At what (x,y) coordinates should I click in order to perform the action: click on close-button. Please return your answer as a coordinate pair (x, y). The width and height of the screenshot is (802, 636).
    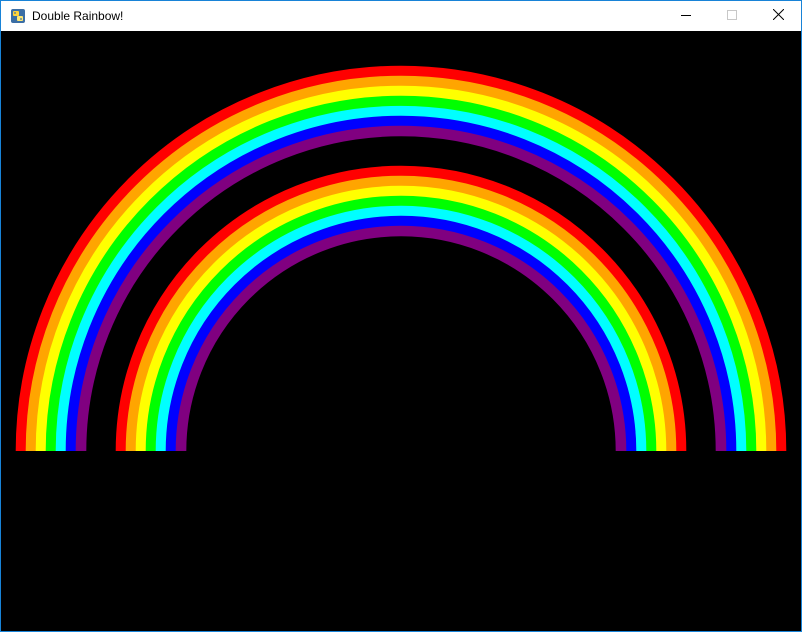
    Looking at the image, I should click on (778, 16).